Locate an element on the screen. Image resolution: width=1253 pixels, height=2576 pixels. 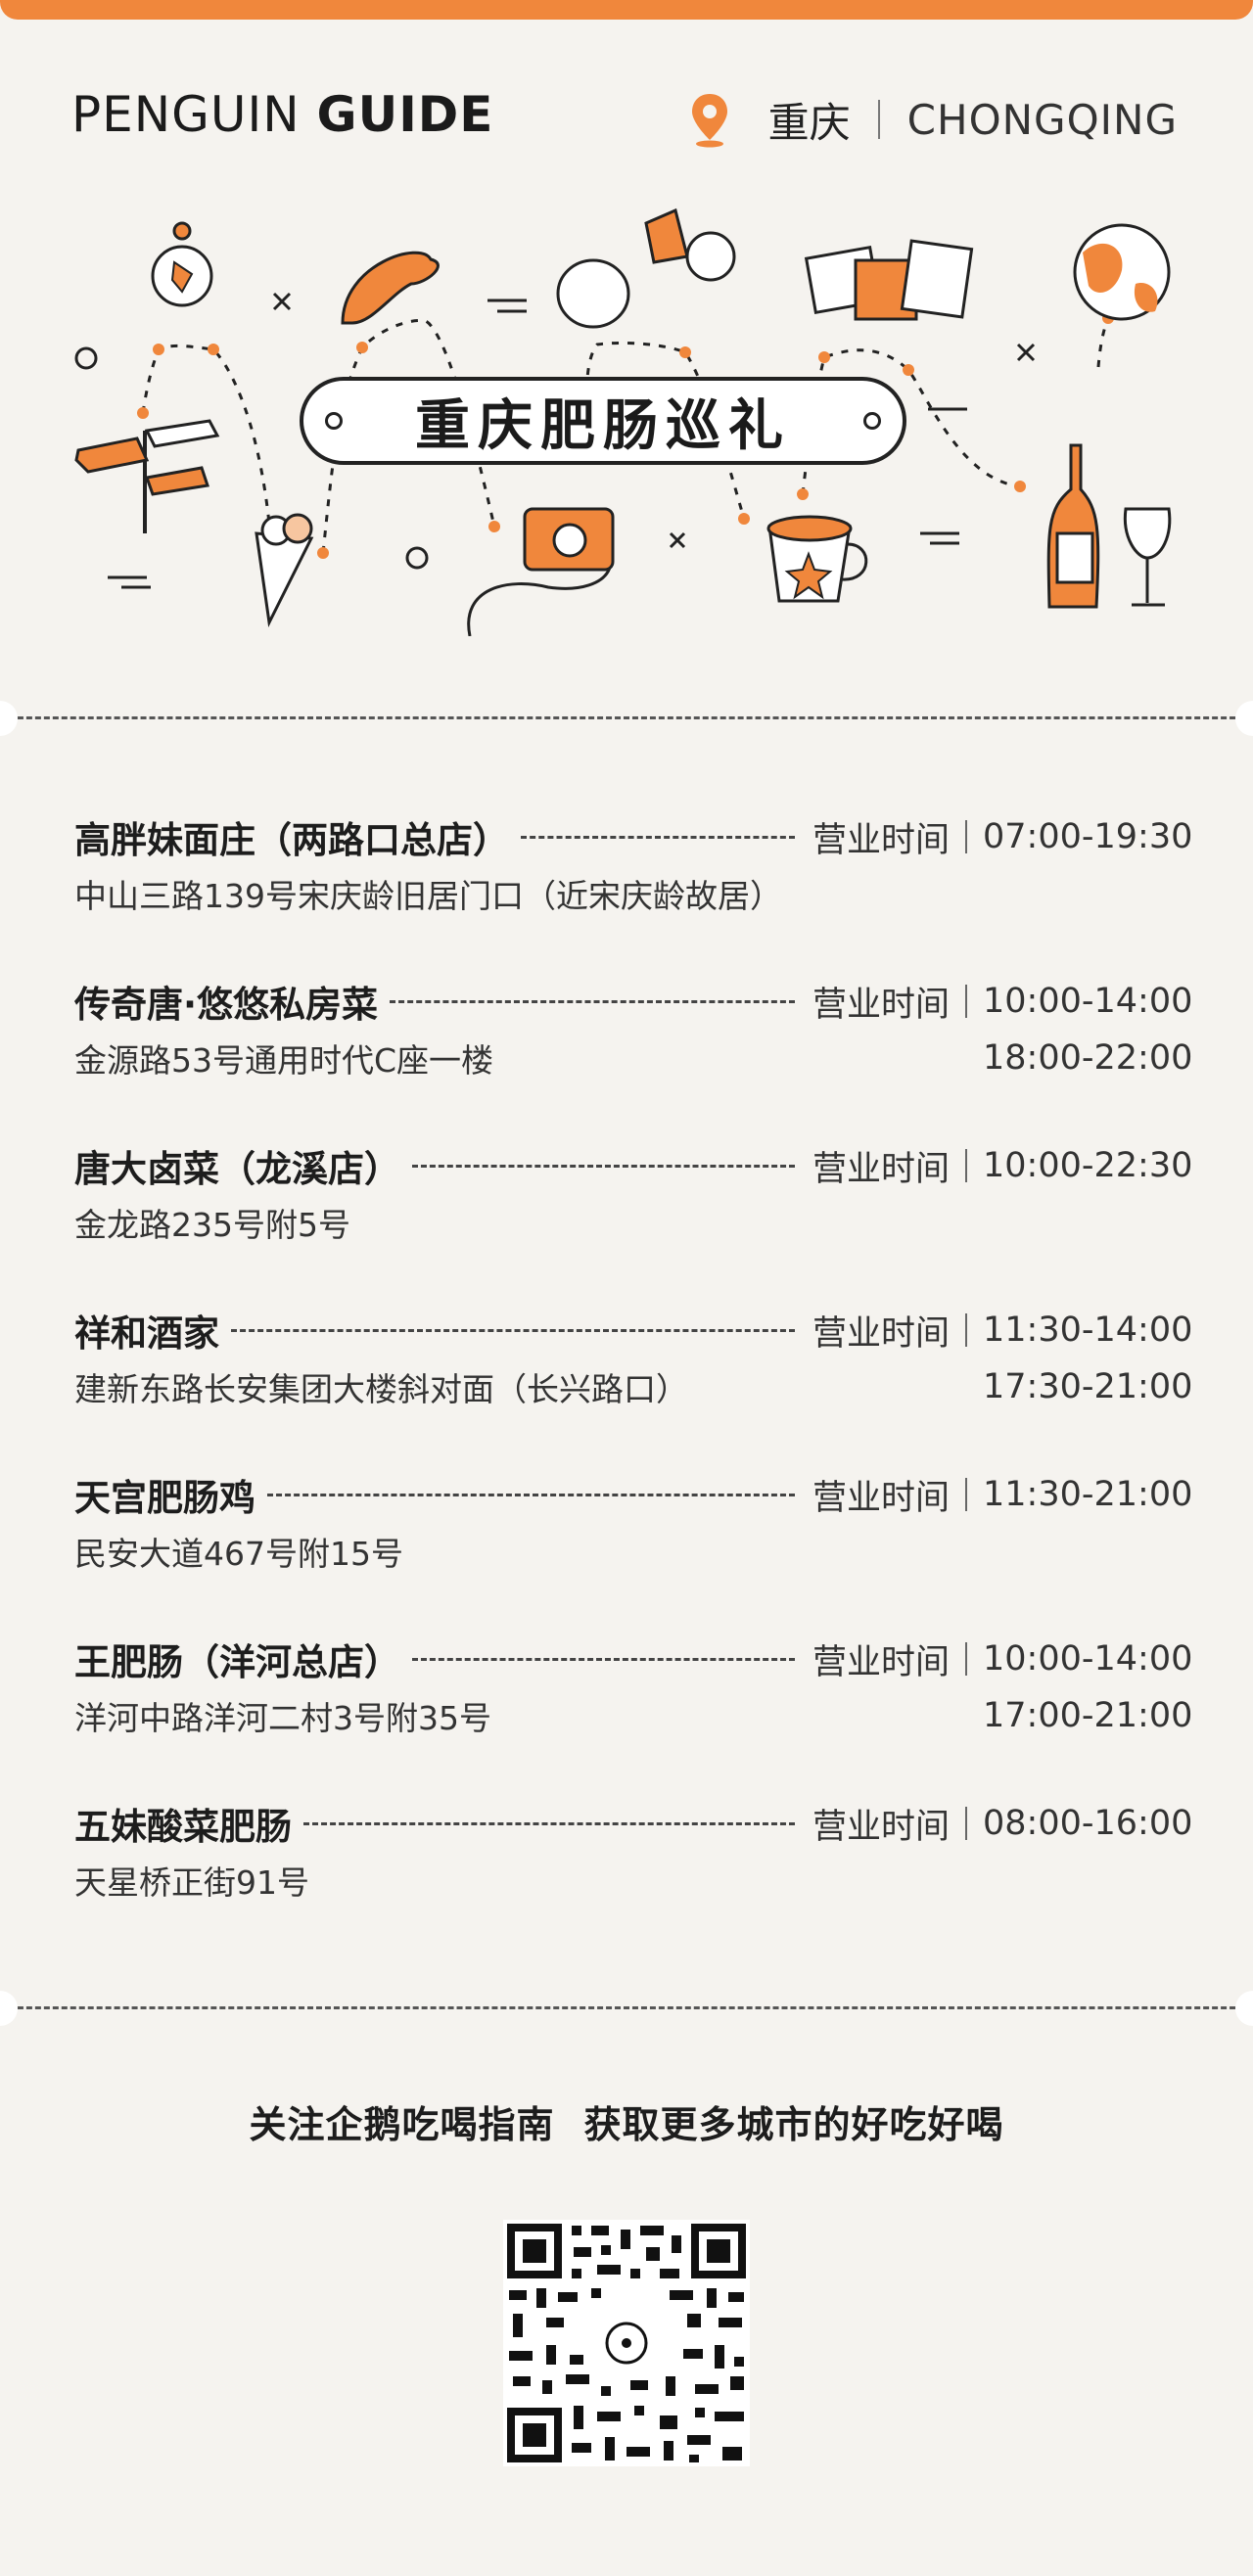
restaurant-address: 金龙路235号附5号 is located at coordinates (212, 1225).